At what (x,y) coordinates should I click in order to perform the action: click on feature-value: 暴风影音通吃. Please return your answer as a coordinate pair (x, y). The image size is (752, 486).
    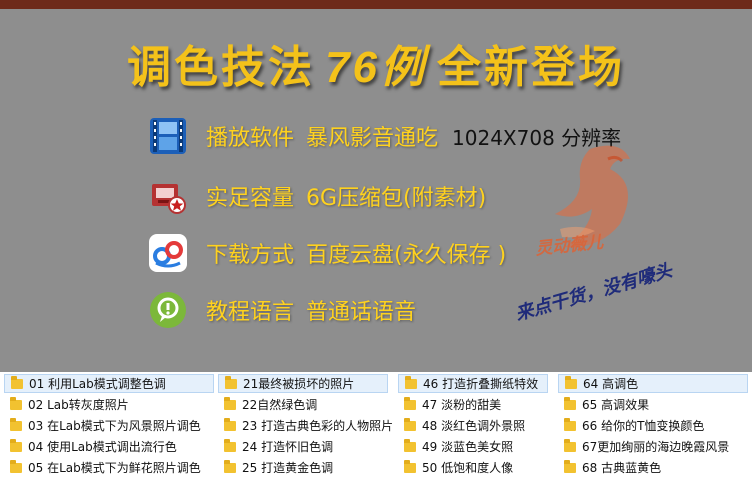
    Looking at the image, I should click on (372, 138).